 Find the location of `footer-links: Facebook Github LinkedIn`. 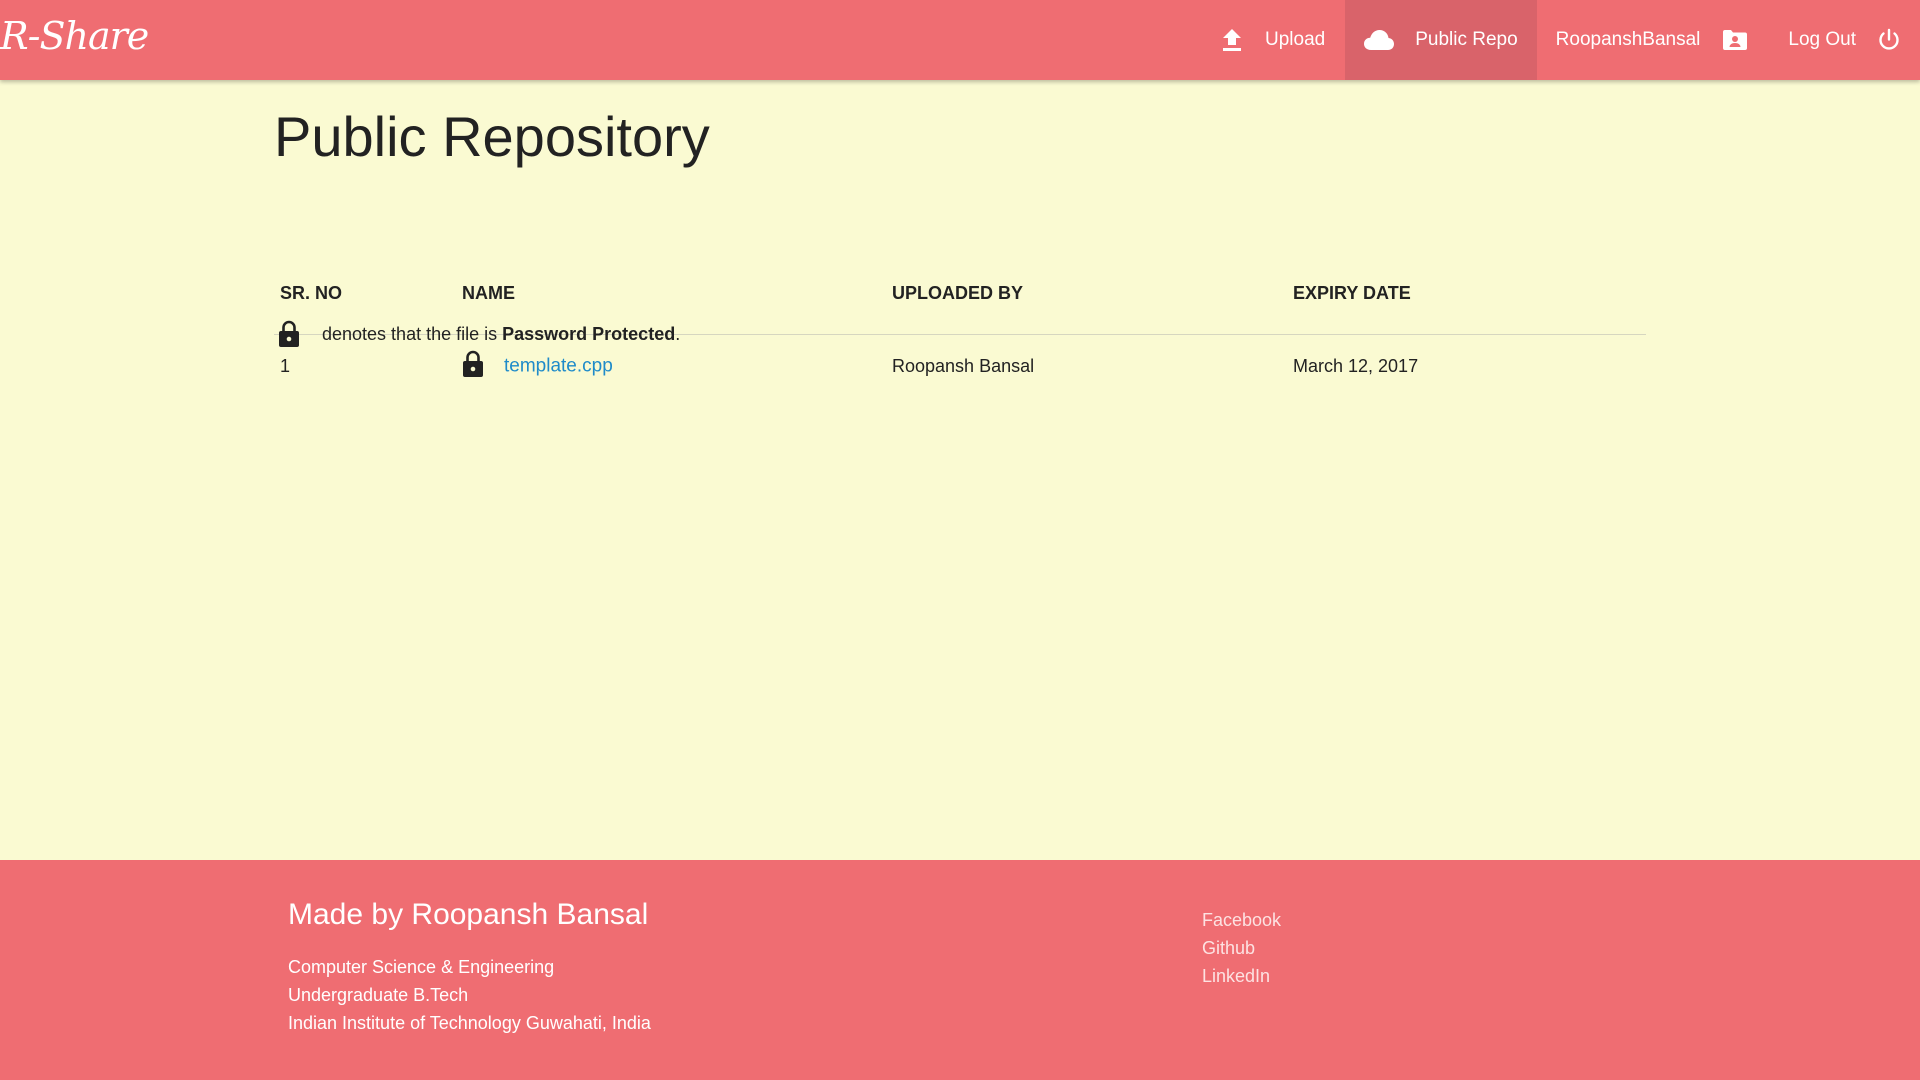

footer-links: Facebook Github LinkedIn is located at coordinates (1241, 948).